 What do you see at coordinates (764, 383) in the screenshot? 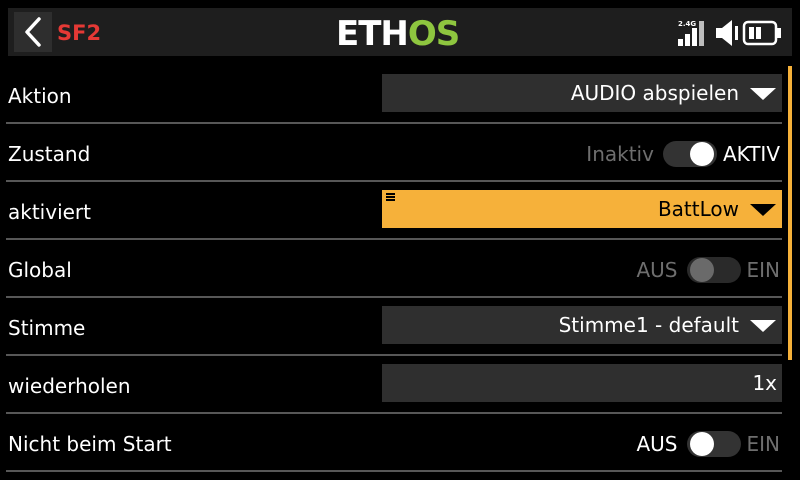
I see `wiederholen-value: 1x` at bounding box center [764, 383].